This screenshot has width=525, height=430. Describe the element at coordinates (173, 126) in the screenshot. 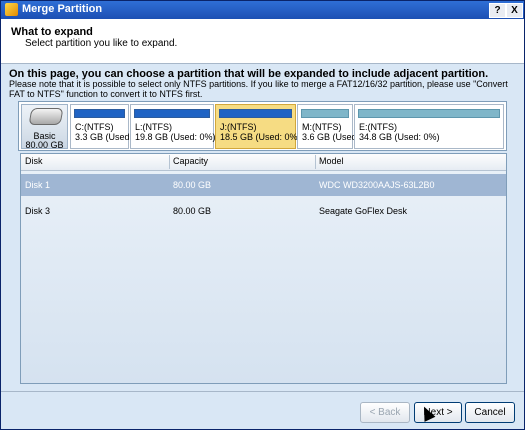

I see `partition-l: L:(NTFS) 19.8 GB (Used: 0%)` at that location.